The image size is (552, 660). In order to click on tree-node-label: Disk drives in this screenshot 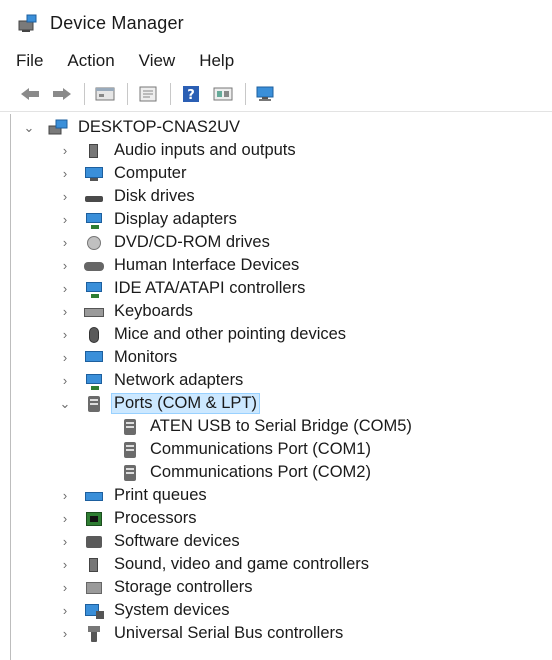, I will do `click(154, 196)`.